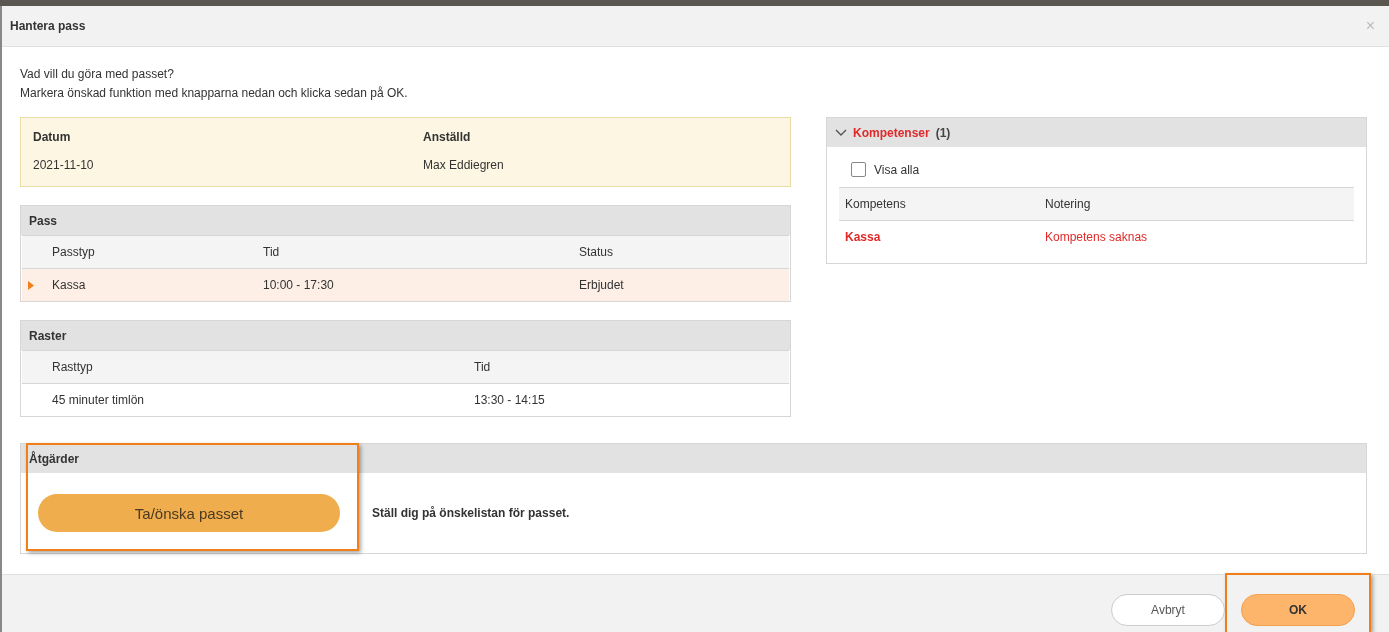  What do you see at coordinates (939, 204) in the screenshot?
I see `column-header: Kompetens` at bounding box center [939, 204].